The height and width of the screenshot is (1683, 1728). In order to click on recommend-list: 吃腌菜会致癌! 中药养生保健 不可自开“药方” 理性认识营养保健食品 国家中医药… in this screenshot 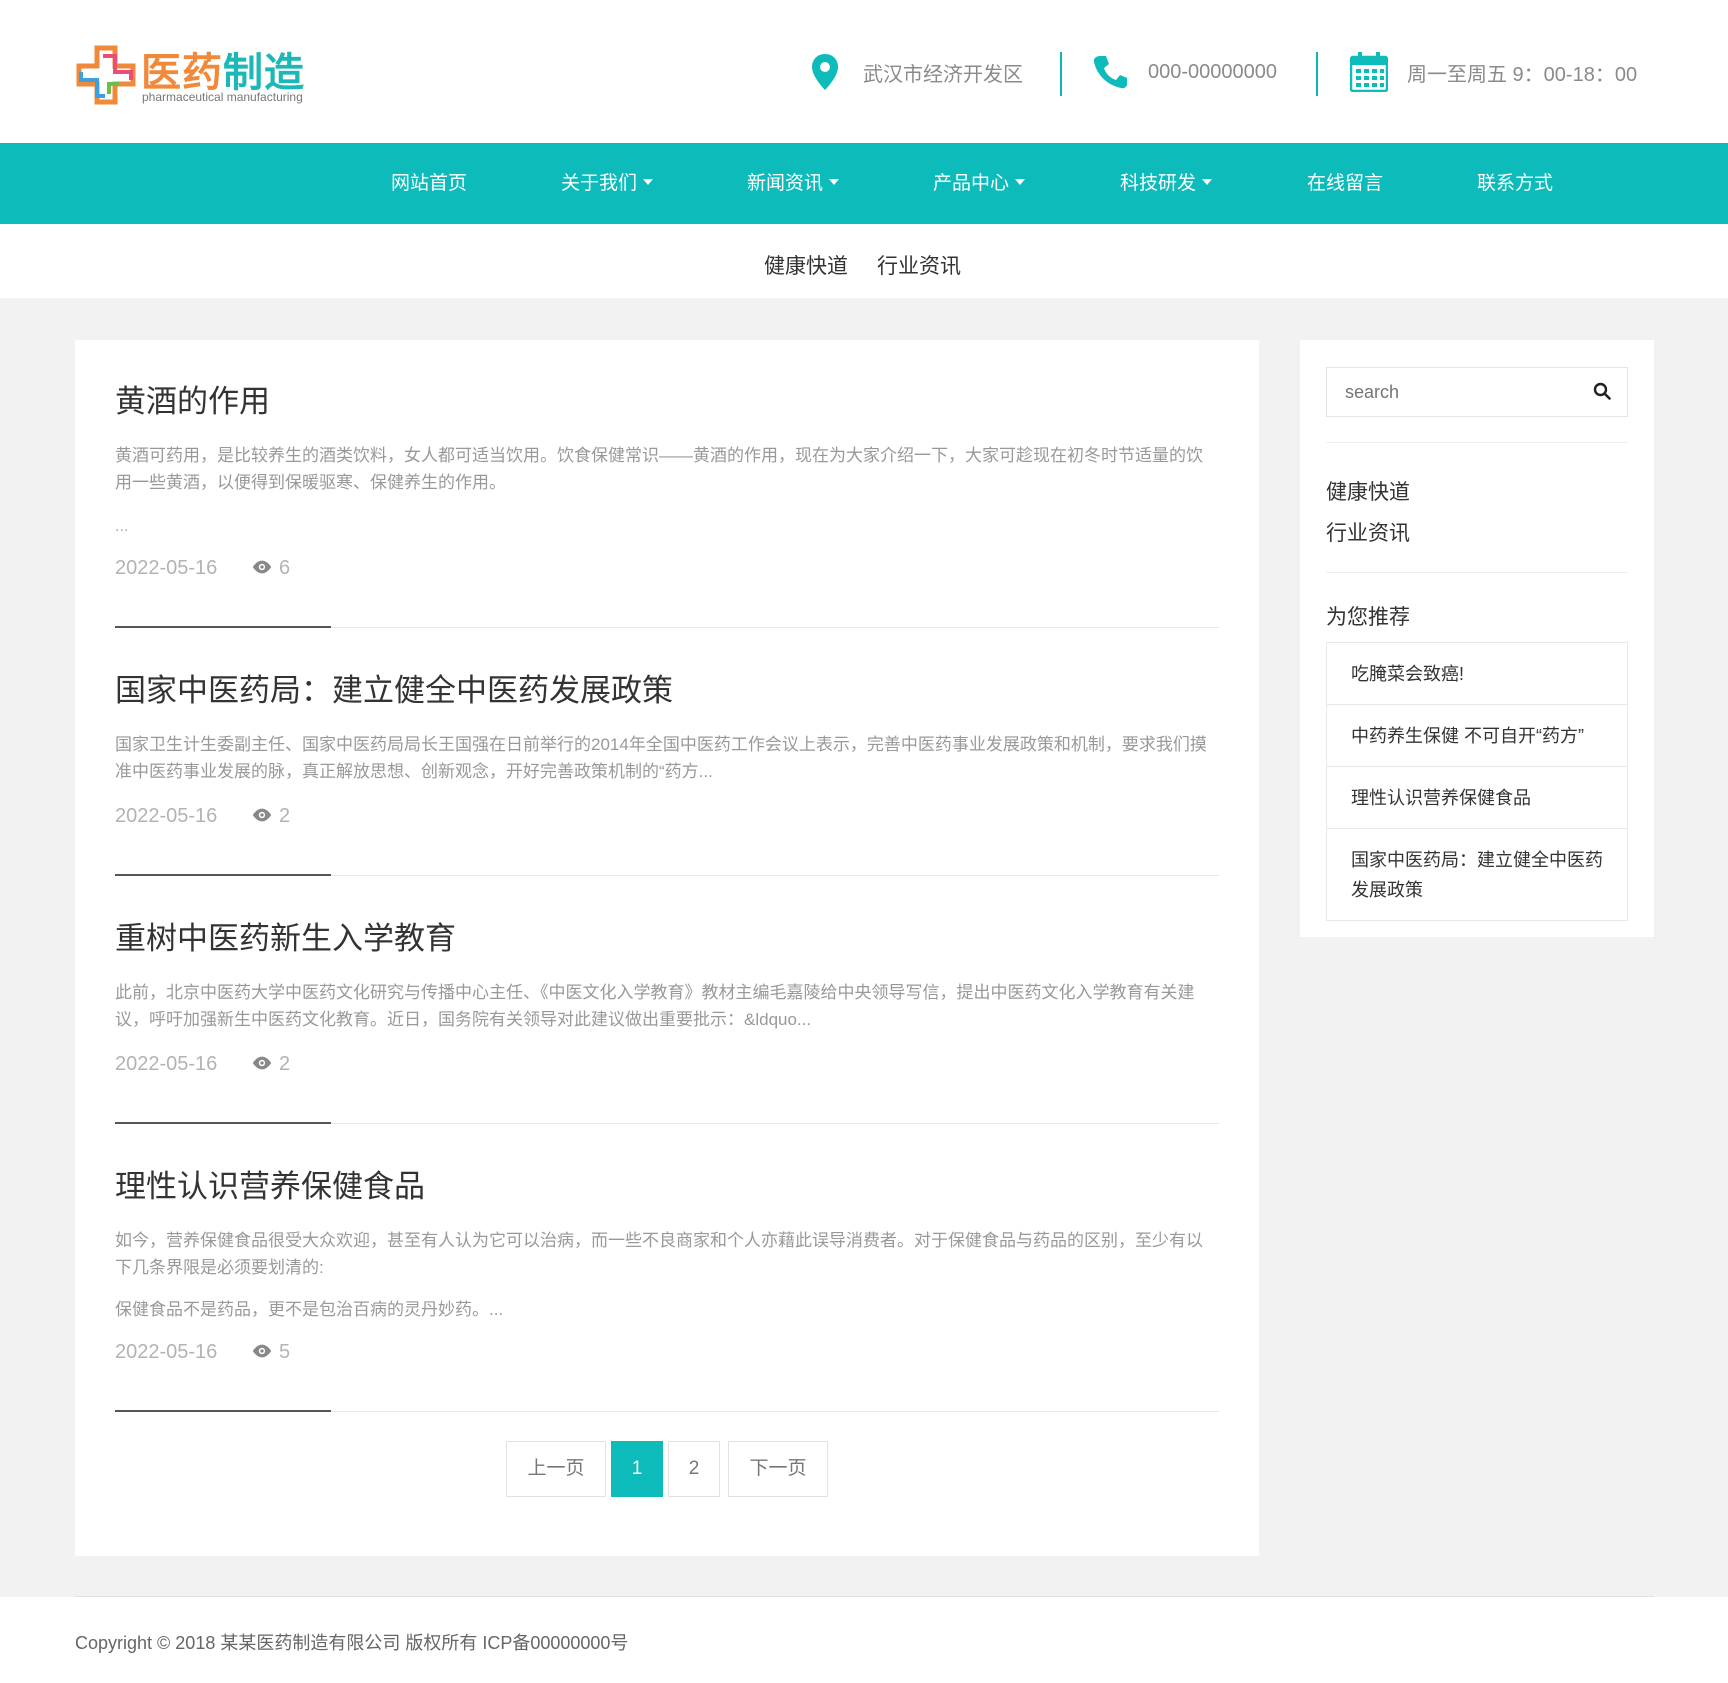, I will do `click(1477, 781)`.